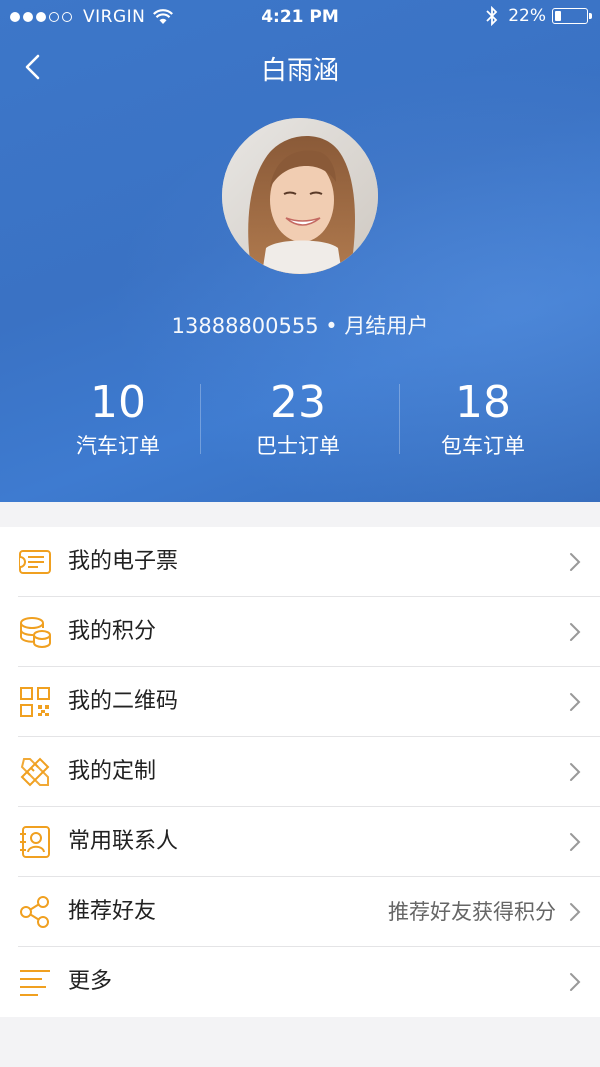 This screenshot has height=1067, width=600. I want to click on menu-item-label: 我的积分, so click(112, 631).